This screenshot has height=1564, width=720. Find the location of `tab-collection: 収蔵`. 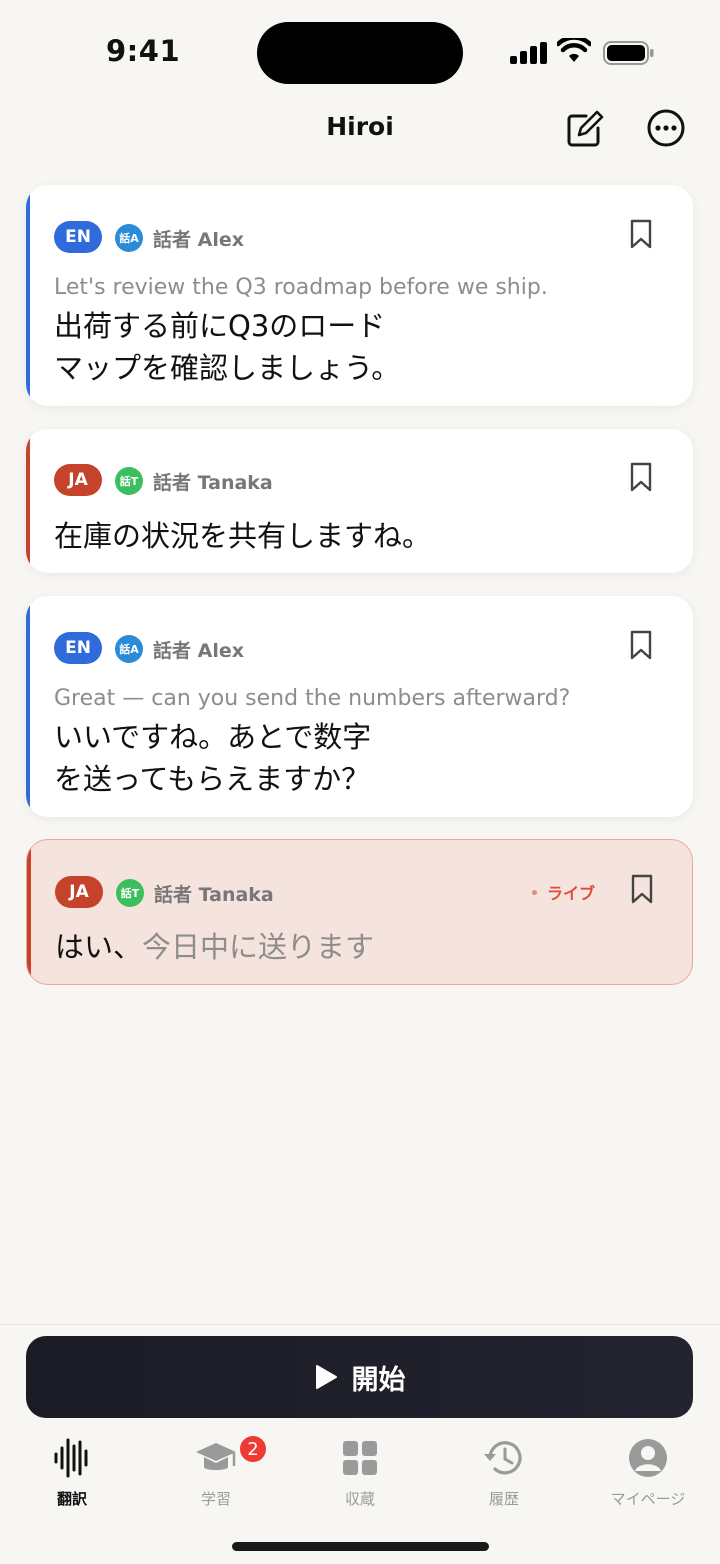

tab-collection: 収蔵 is located at coordinates (360, 1472).